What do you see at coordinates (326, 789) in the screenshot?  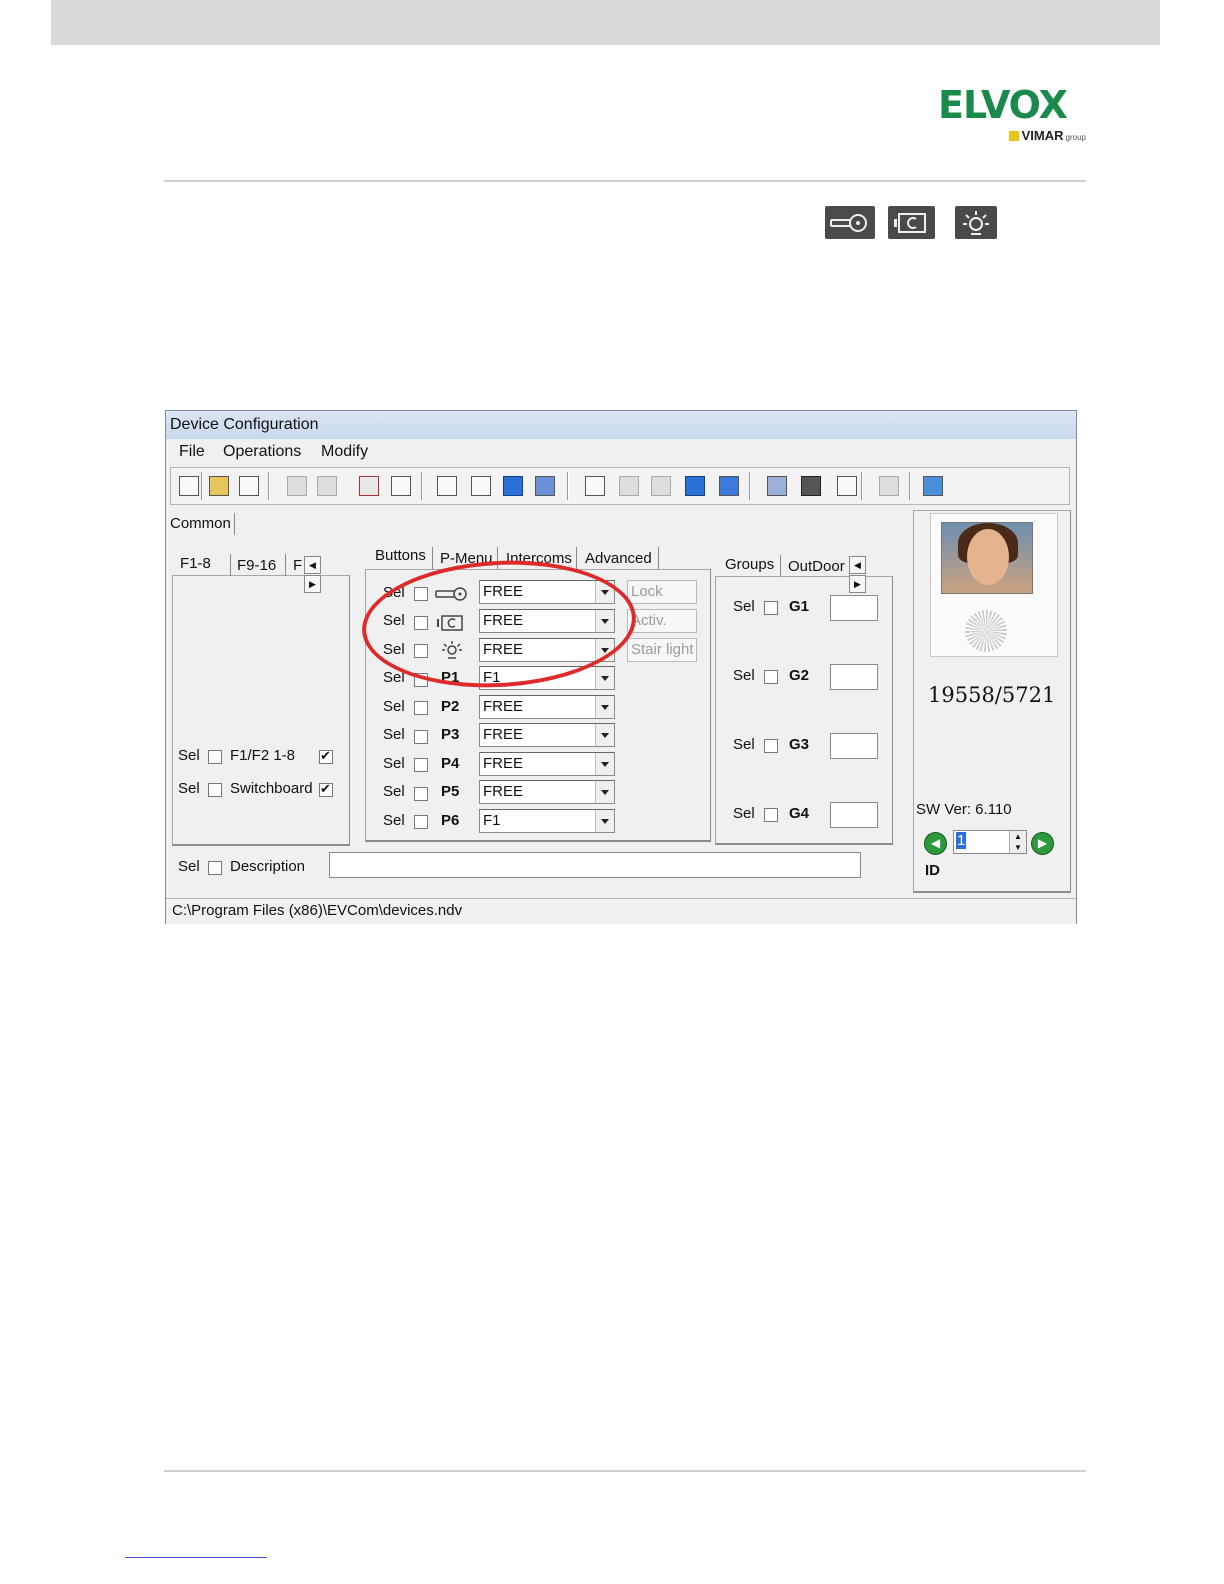 I see `switchboard-checkbox` at bounding box center [326, 789].